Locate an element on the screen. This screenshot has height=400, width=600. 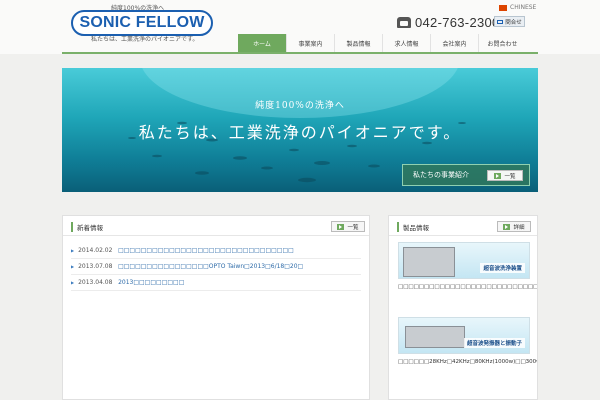
hero-title: 私たちは、工業洗浄のパイオニアです。 is located at coordinates (300, 132).